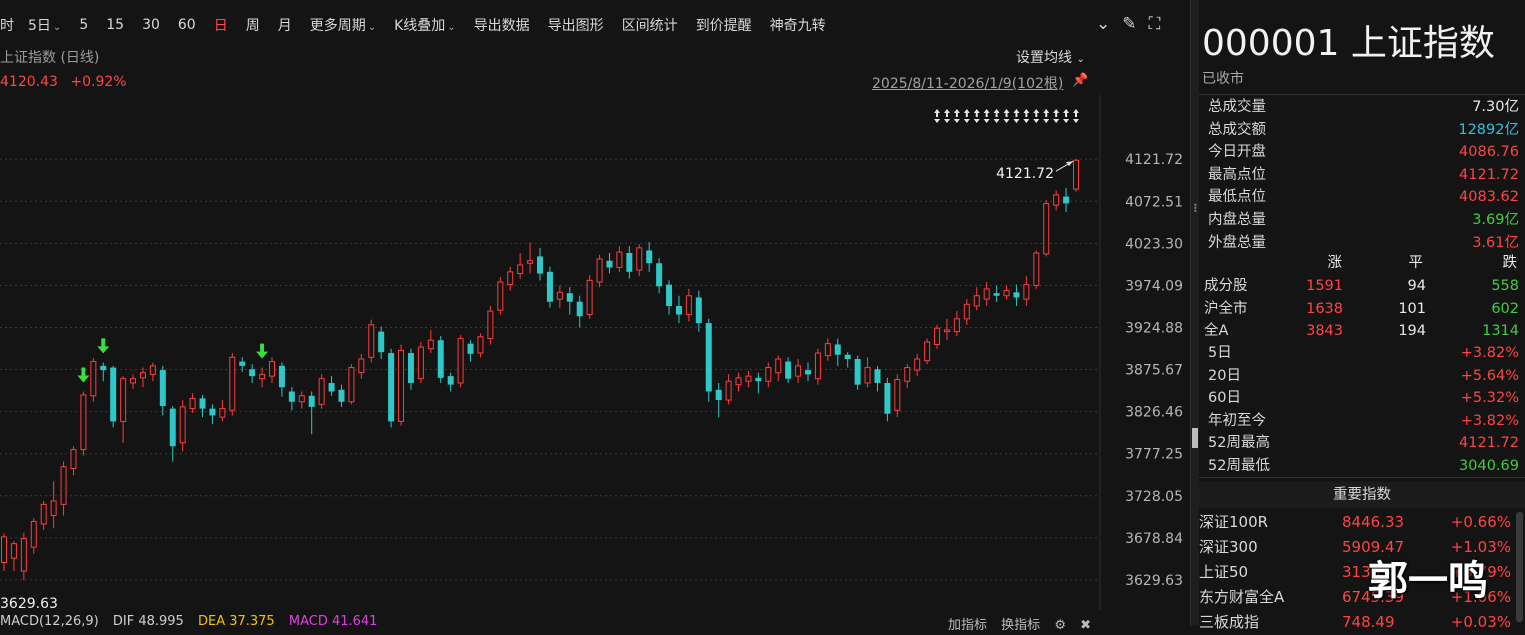 The image size is (1525, 635). Describe the element at coordinates (187, 25) in the screenshot. I see `period-tab-5: 60` at that location.